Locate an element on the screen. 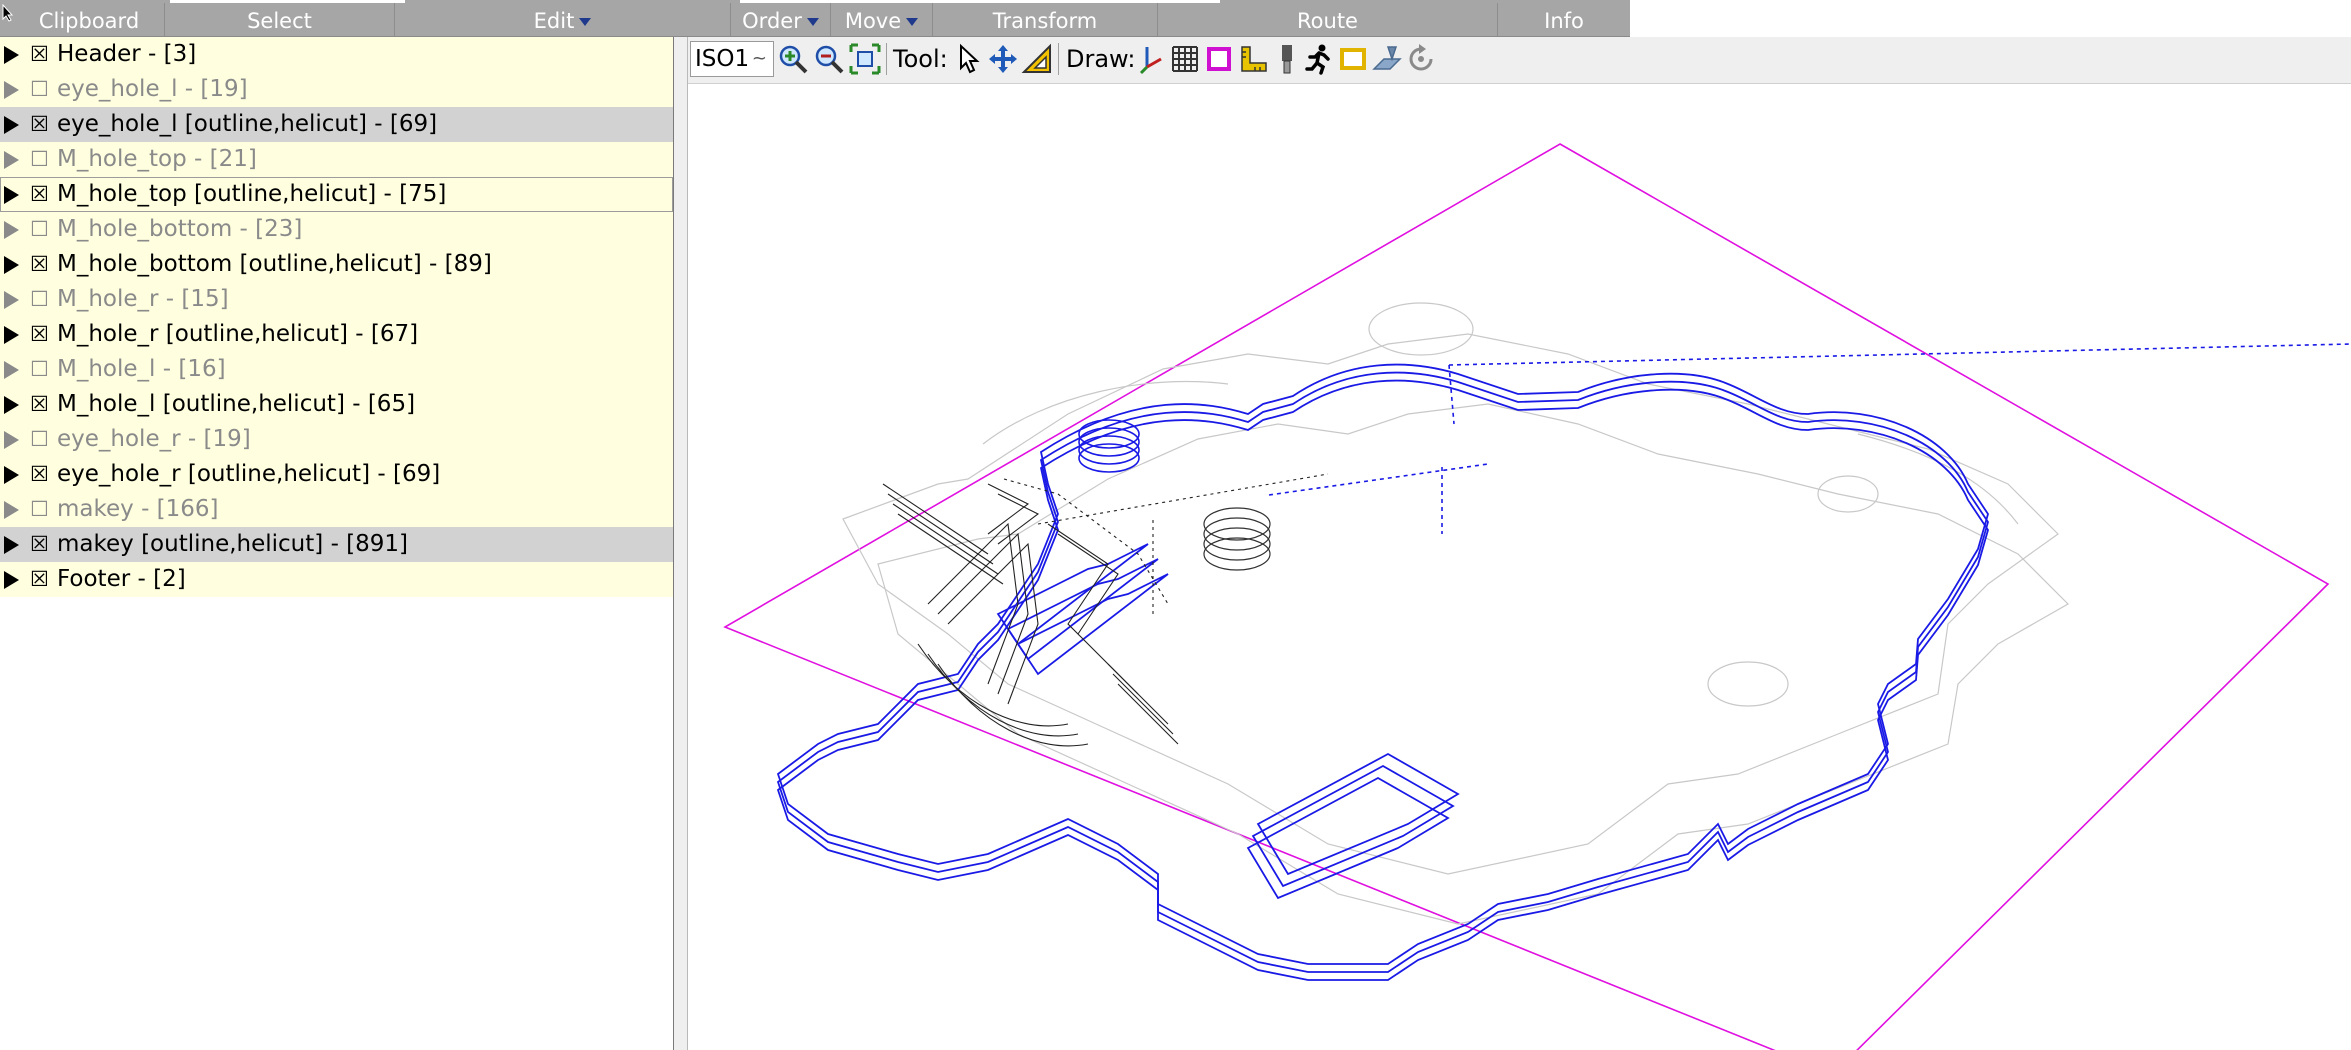  view-select: ISO1 ~ is located at coordinates (732, 59).